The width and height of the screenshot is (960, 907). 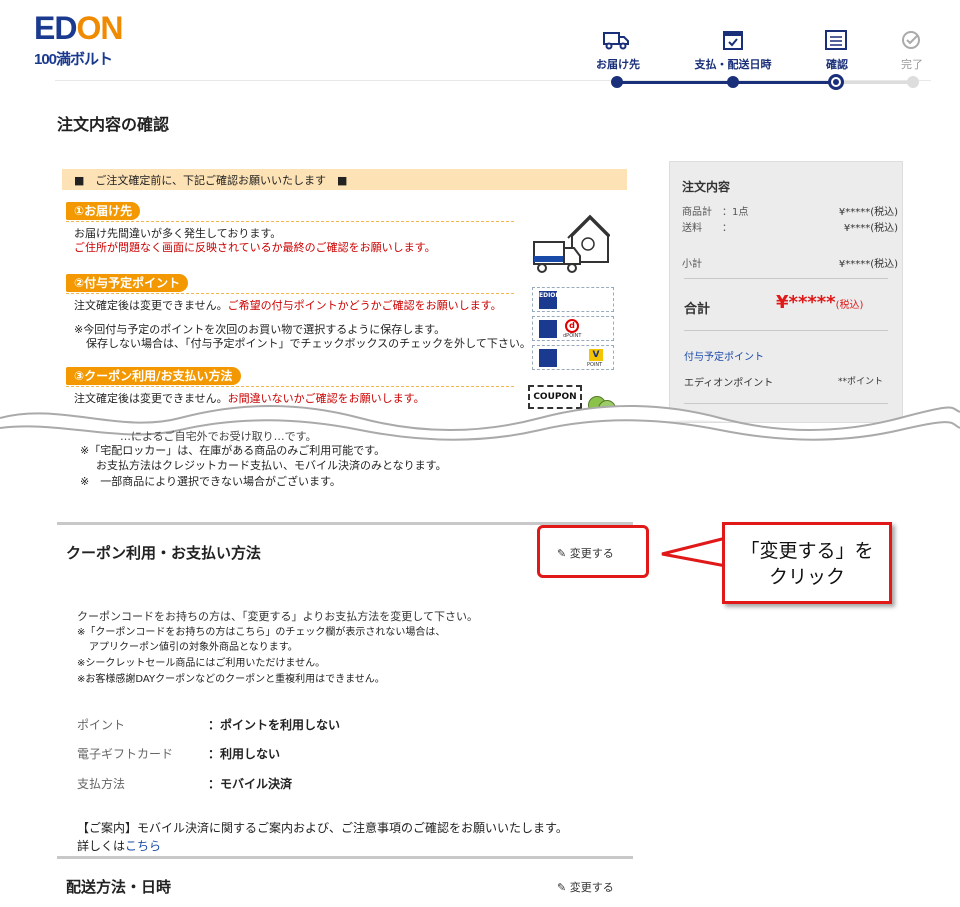 I want to click on coupon-desc: アプリクーポン値引の対象外商品となります。, so click(x=193, y=647).